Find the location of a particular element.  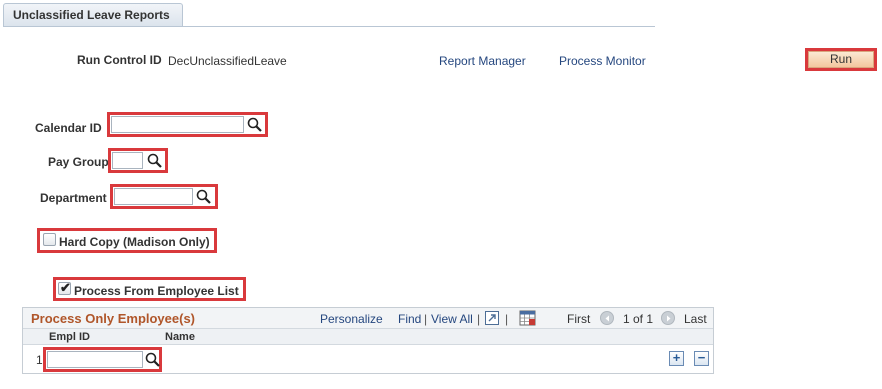

column-header-name: Name is located at coordinates (180, 337).